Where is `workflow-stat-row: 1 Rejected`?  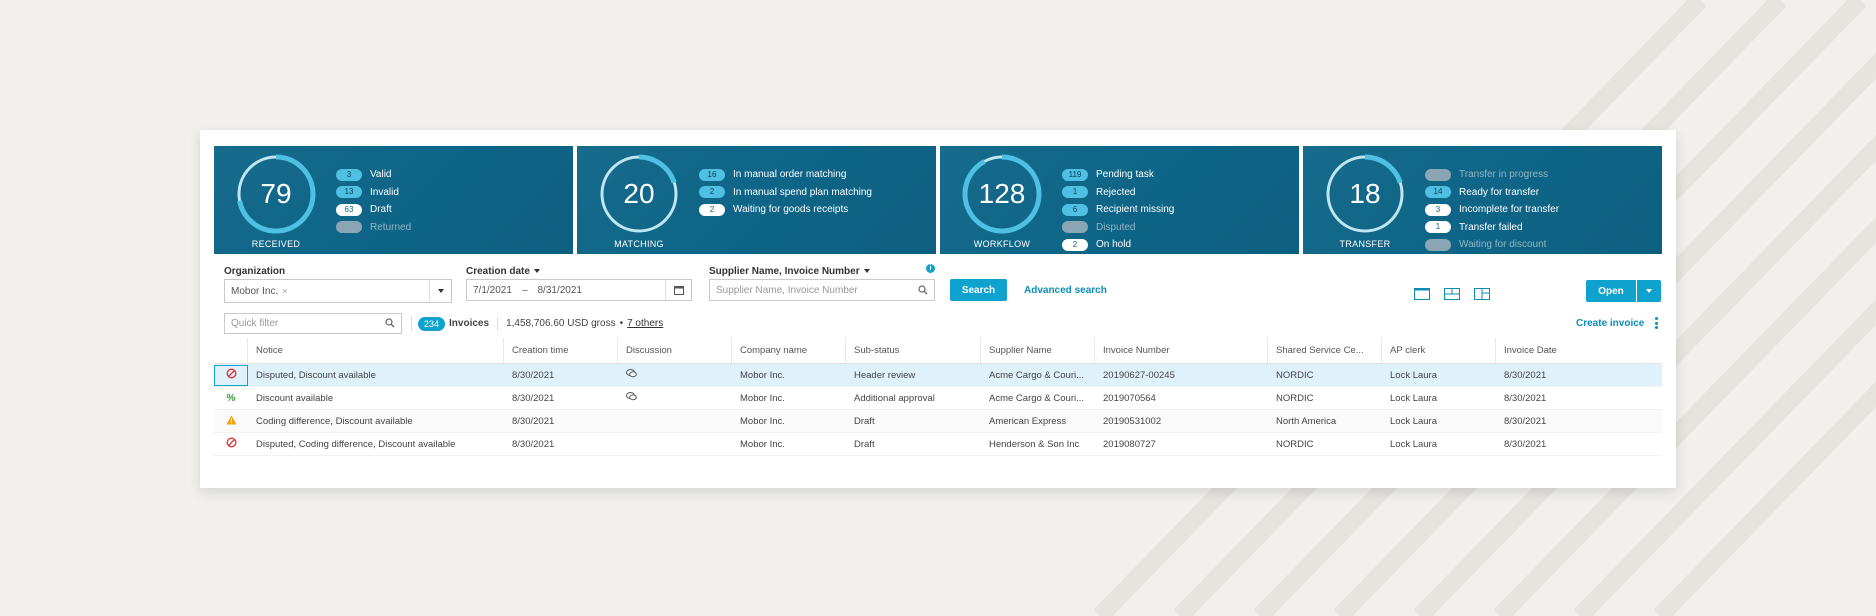
workflow-stat-row: 1 Rejected is located at coordinates (1118, 193).